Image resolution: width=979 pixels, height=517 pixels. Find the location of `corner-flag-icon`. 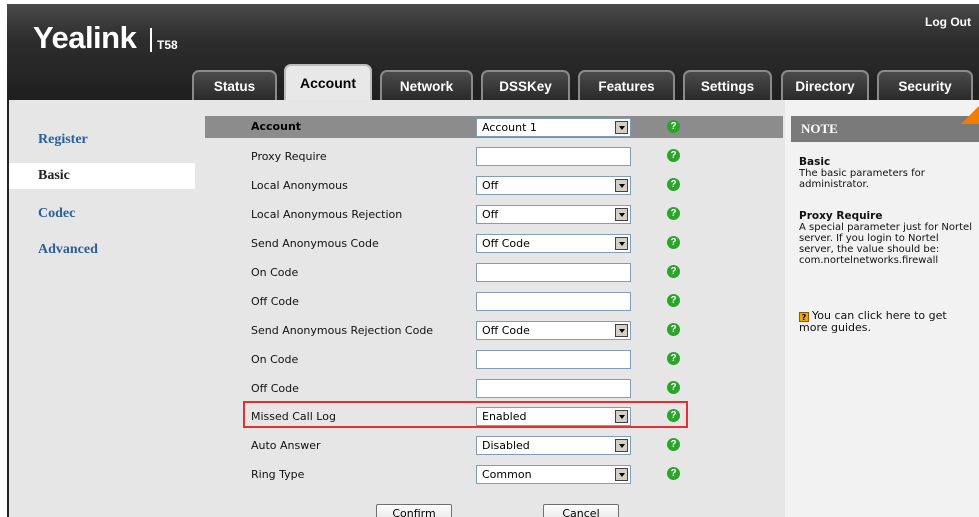

corner-flag-icon is located at coordinates (970, 115).